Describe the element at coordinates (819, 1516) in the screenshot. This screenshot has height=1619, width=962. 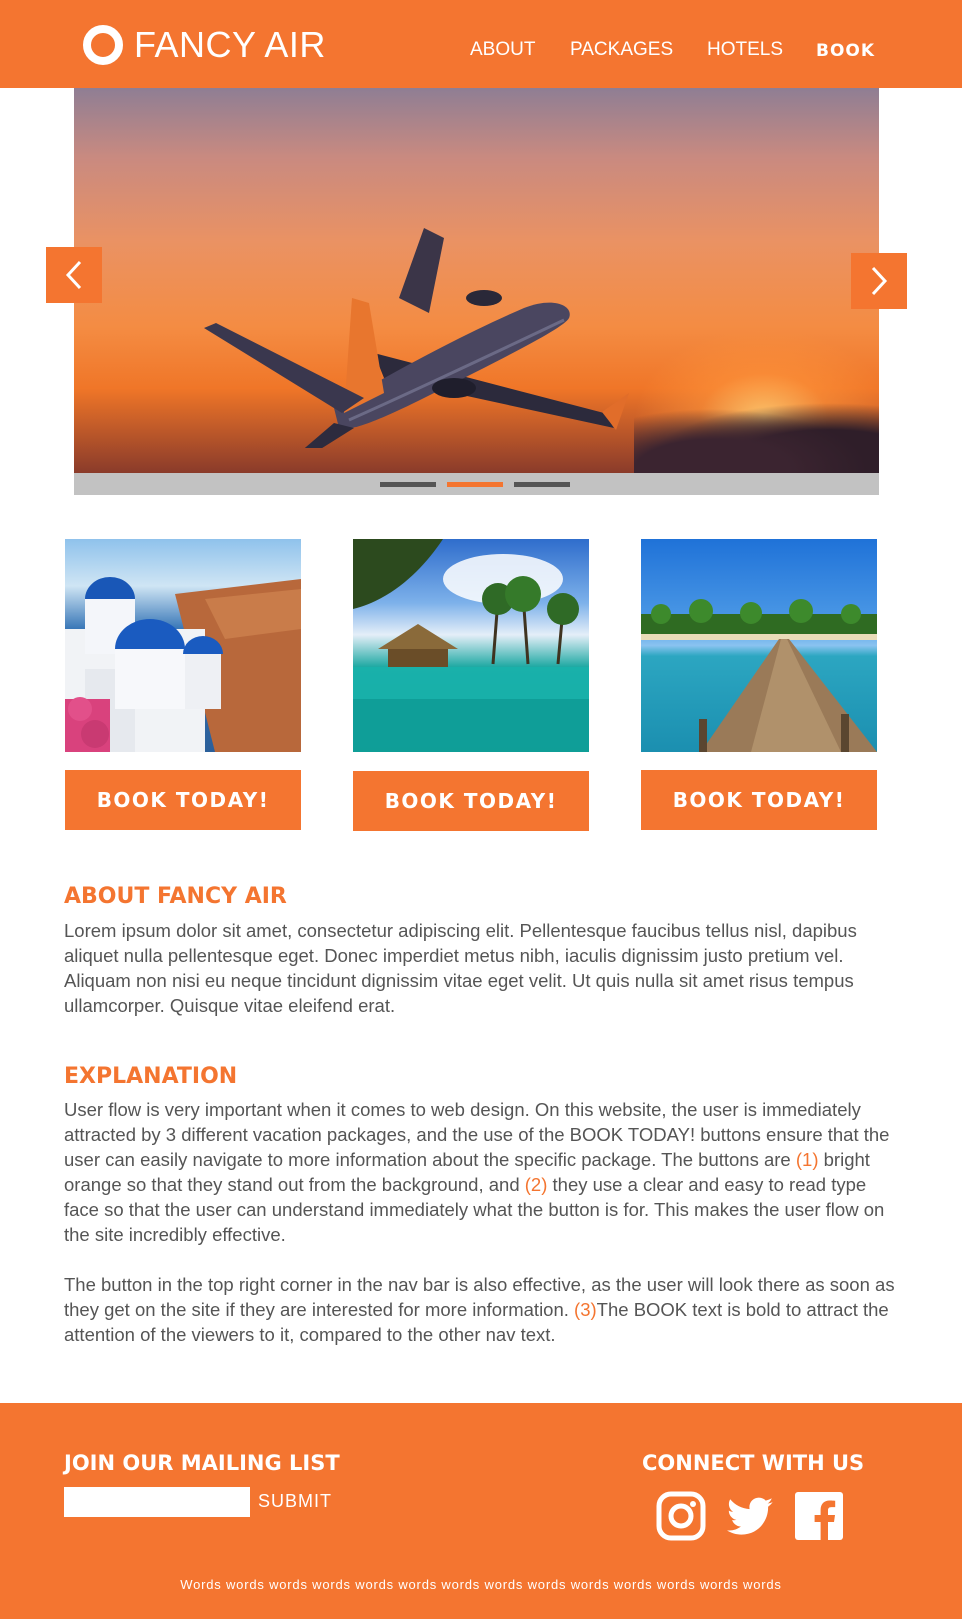
I see `facebook-icon` at that location.